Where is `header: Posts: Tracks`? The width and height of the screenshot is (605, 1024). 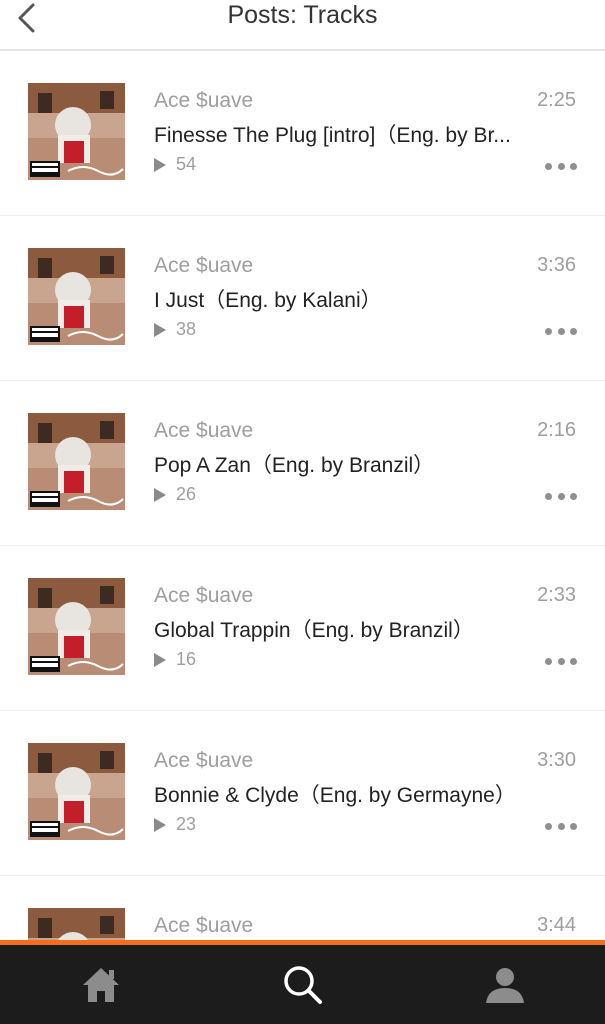
header: Posts: Tracks is located at coordinates (302, 25).